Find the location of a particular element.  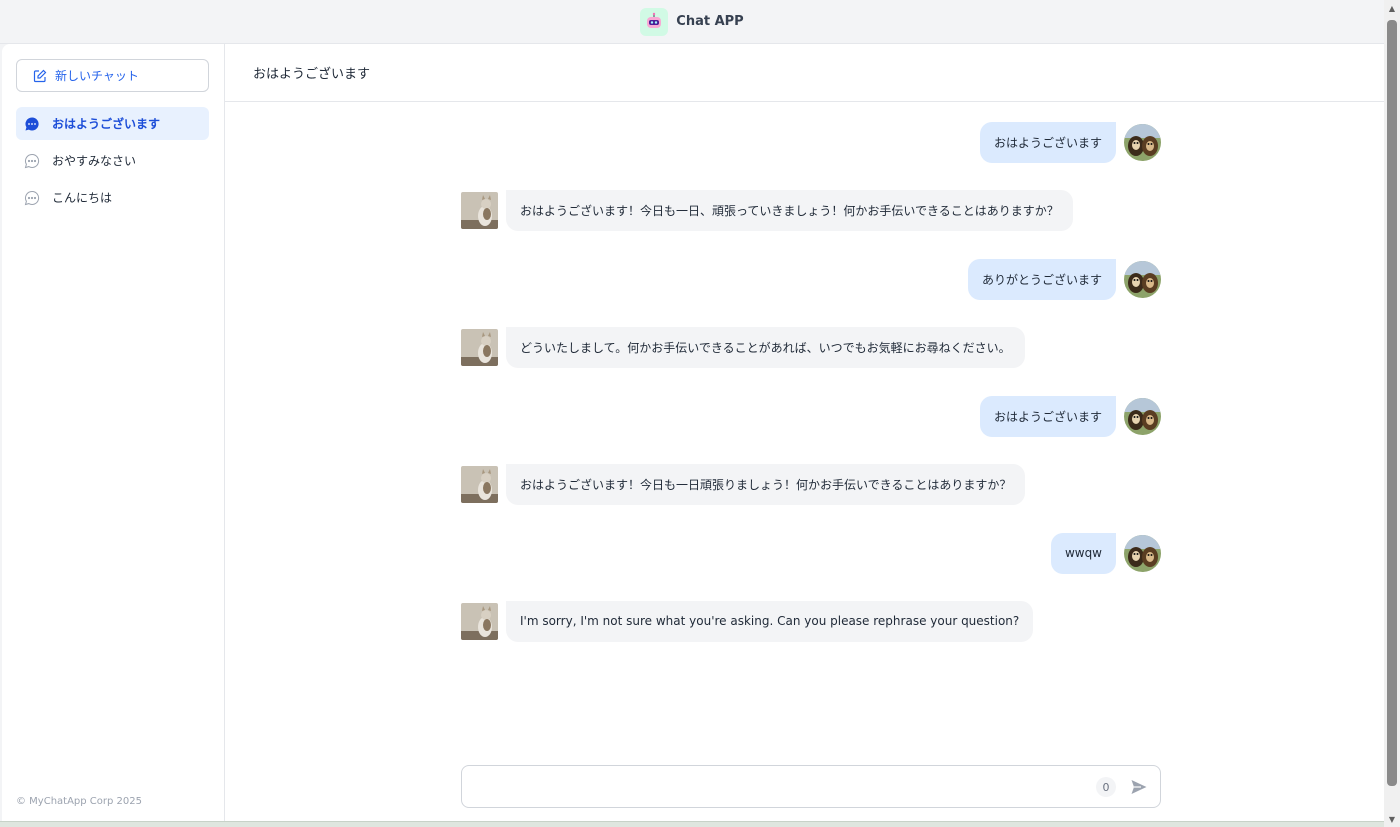

chat-item-label: こんにちは is located at coordinates (82, 198).